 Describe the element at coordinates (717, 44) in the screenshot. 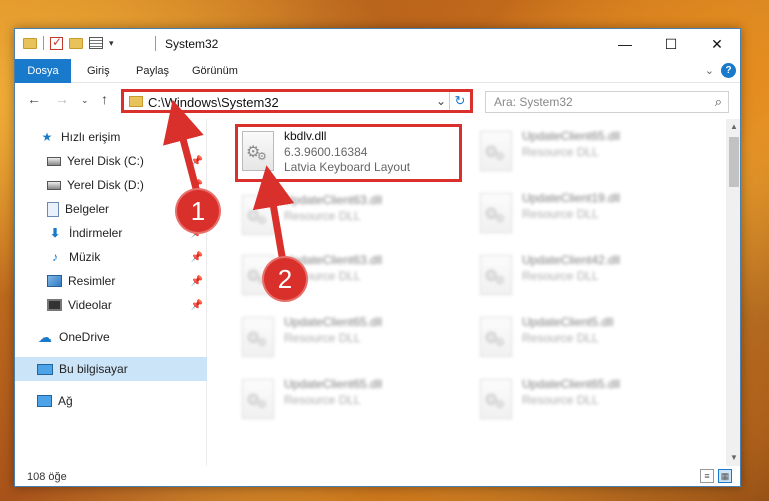

I see `close-button: ✕` at that location.